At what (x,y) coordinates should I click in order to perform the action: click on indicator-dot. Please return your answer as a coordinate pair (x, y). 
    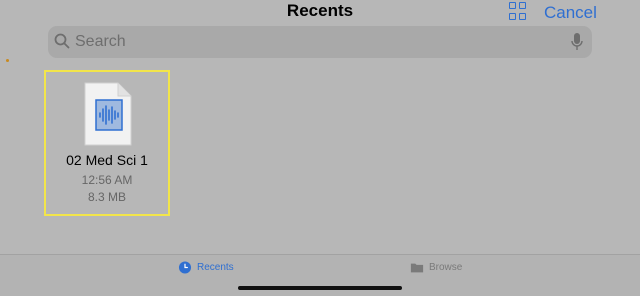
    Looking at the image, I should click on (7, 60).